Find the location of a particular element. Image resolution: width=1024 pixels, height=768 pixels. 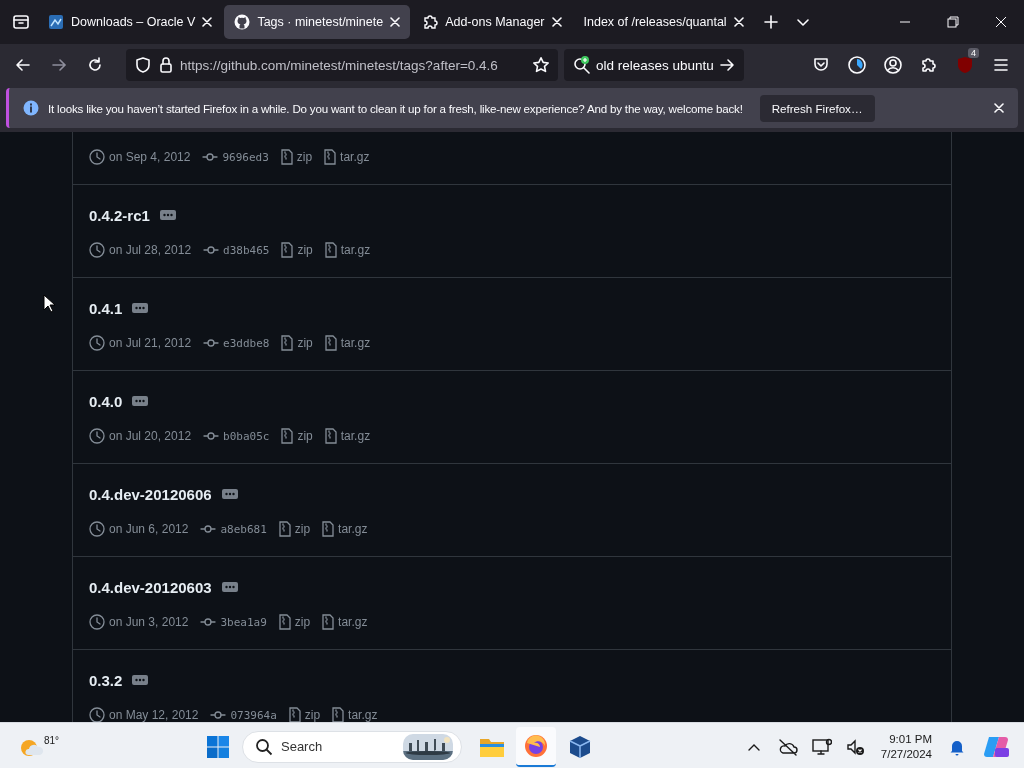

taskbar-search-field: Search is located at coordinates (352, 746).